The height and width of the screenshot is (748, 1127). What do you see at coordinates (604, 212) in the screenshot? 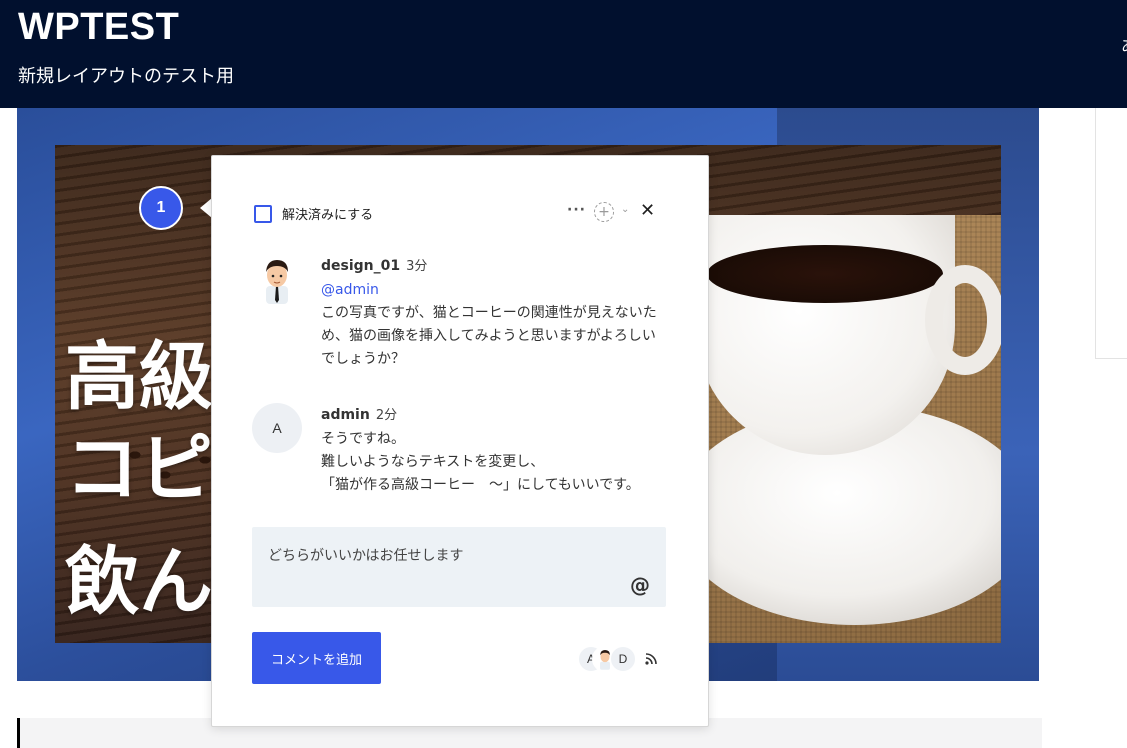
I see `add-reaction-icon: +` at bounding box center [604, 212].